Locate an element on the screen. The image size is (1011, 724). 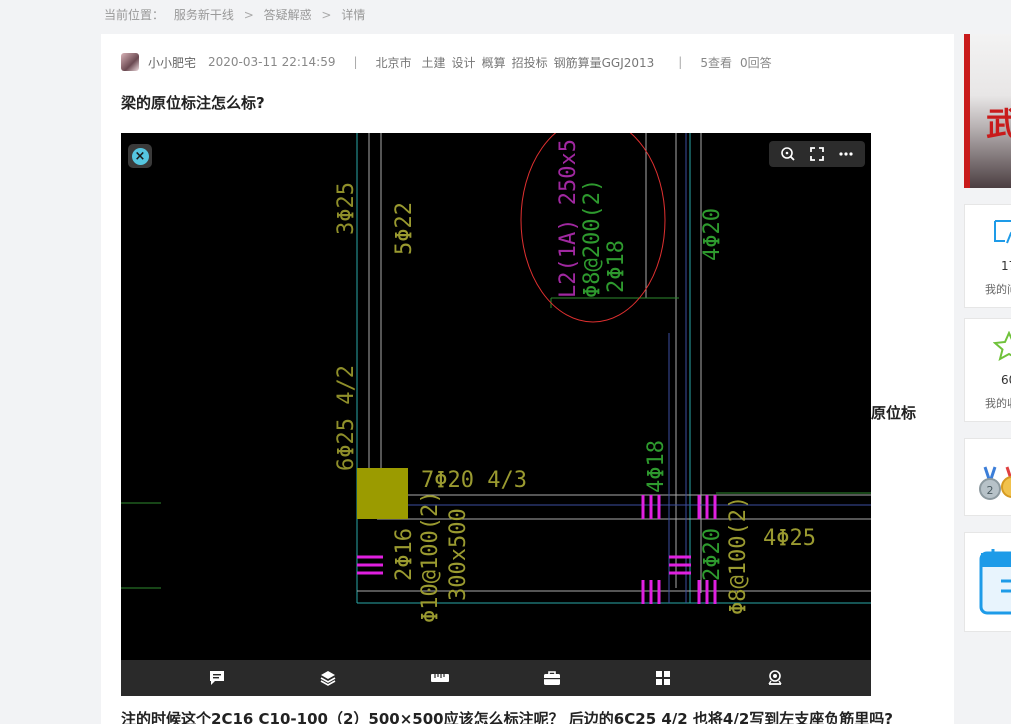
more-button is located at coordinates (846, 154).